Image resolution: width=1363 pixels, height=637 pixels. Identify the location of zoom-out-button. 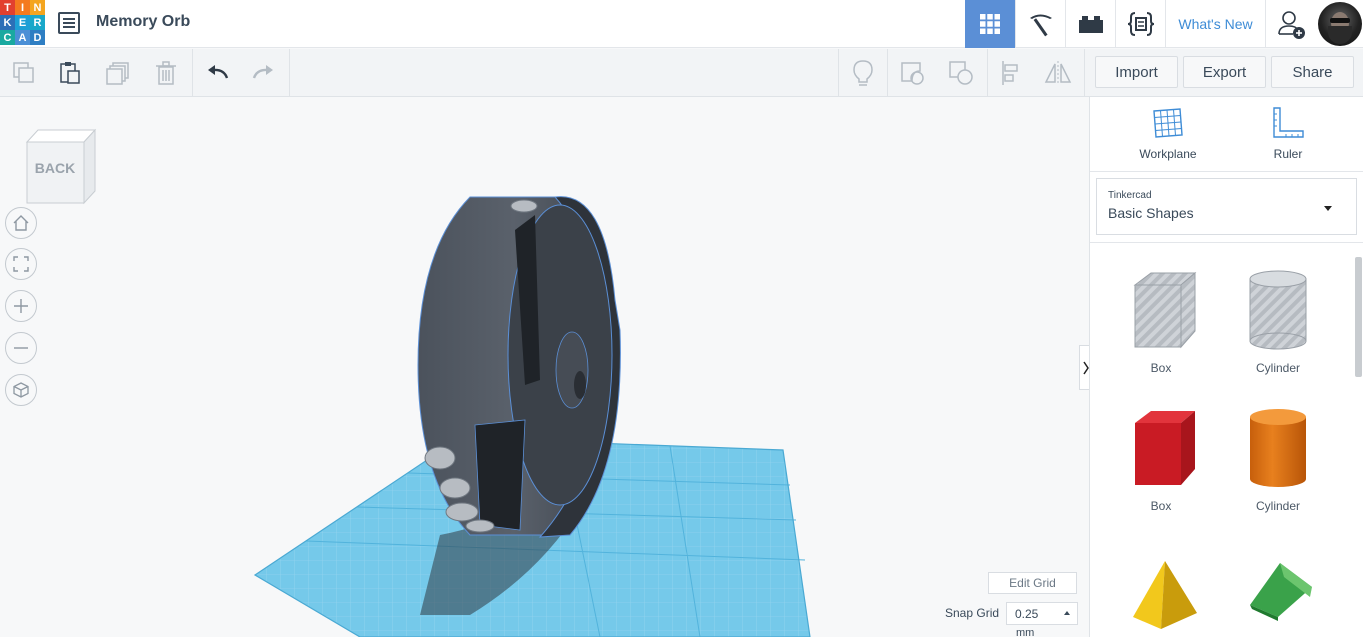
(21, 348).